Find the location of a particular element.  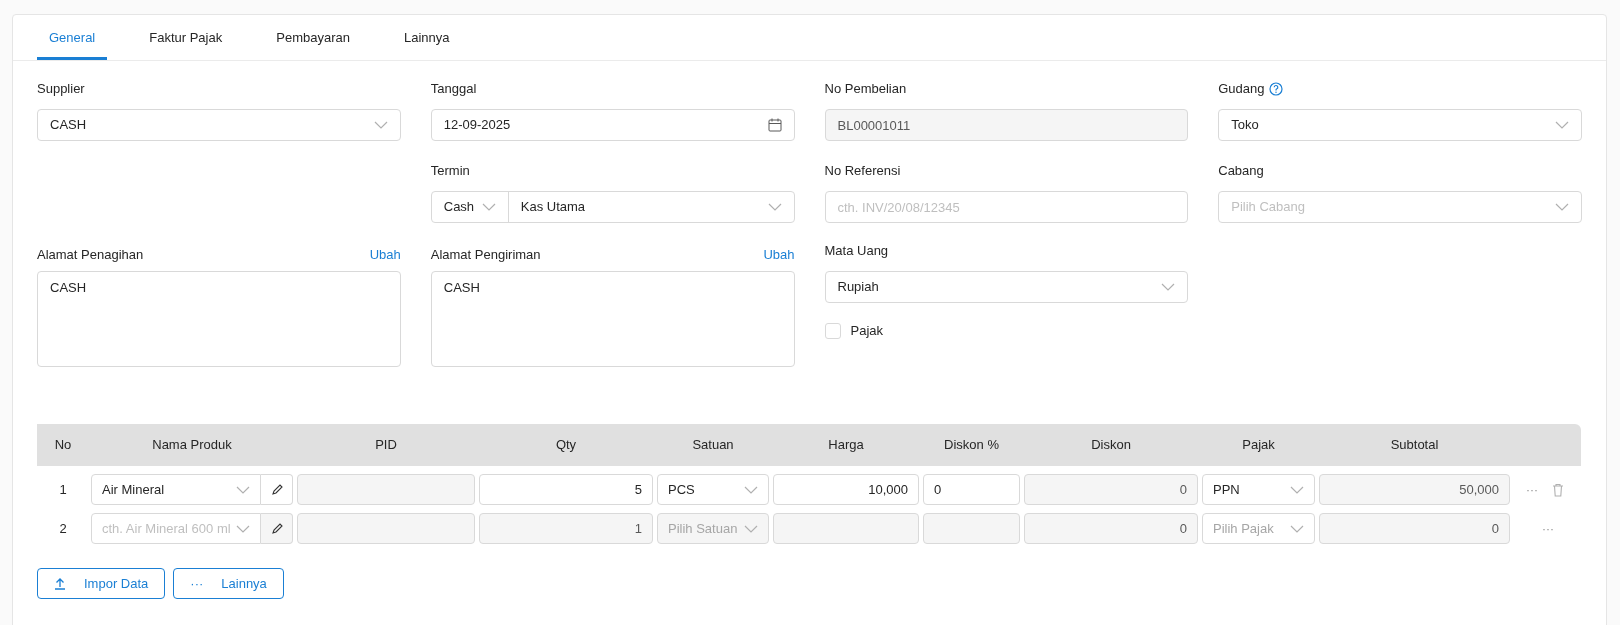

upload-icon is located at coordinates (60, 583).